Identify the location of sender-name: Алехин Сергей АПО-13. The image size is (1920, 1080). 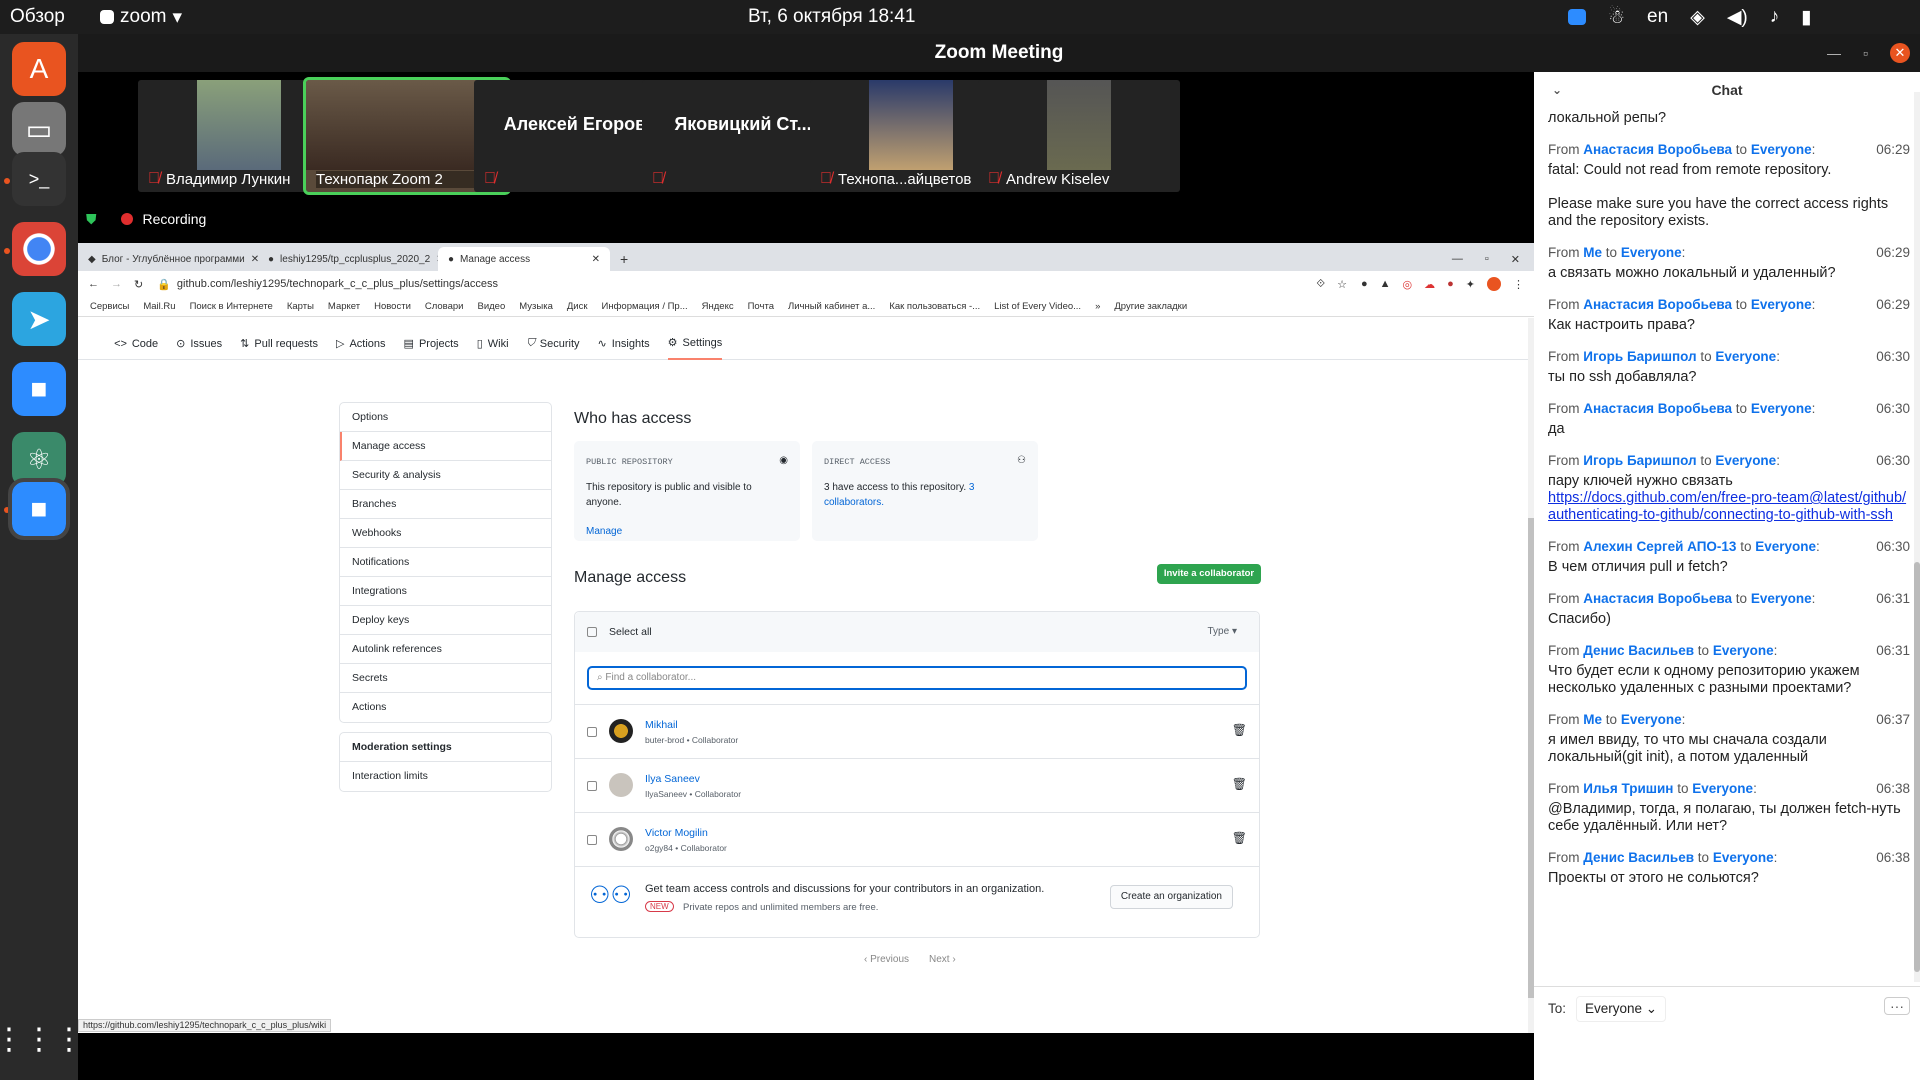
(1659, 546).